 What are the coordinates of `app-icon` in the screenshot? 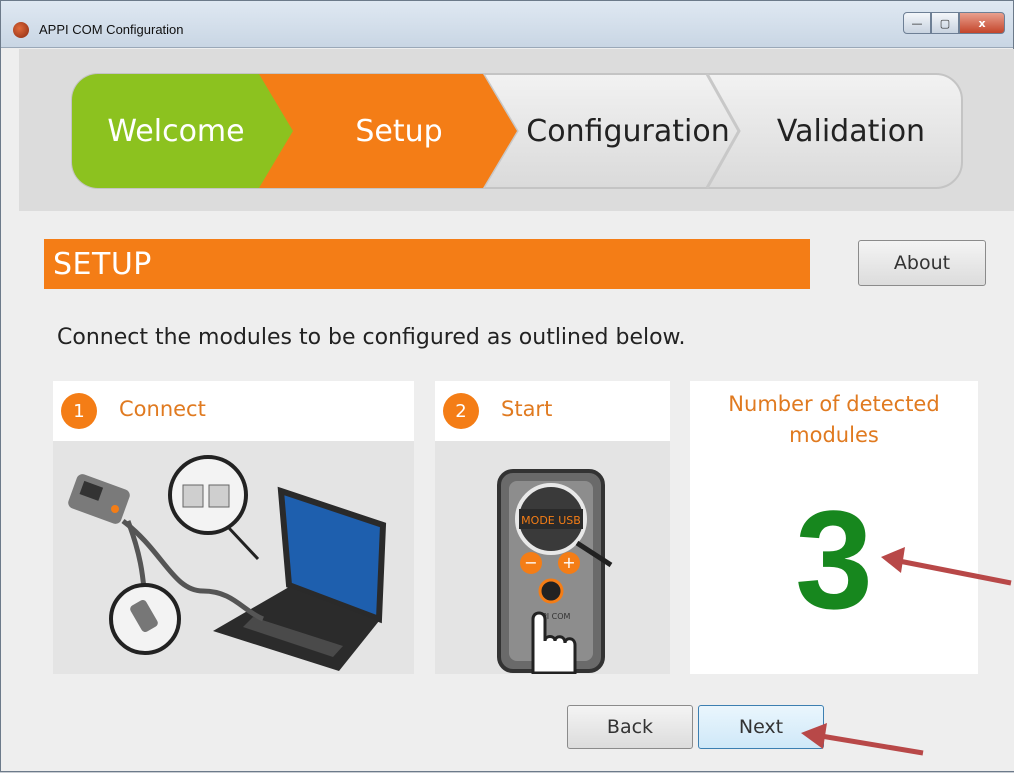 It's located at (21, 30).